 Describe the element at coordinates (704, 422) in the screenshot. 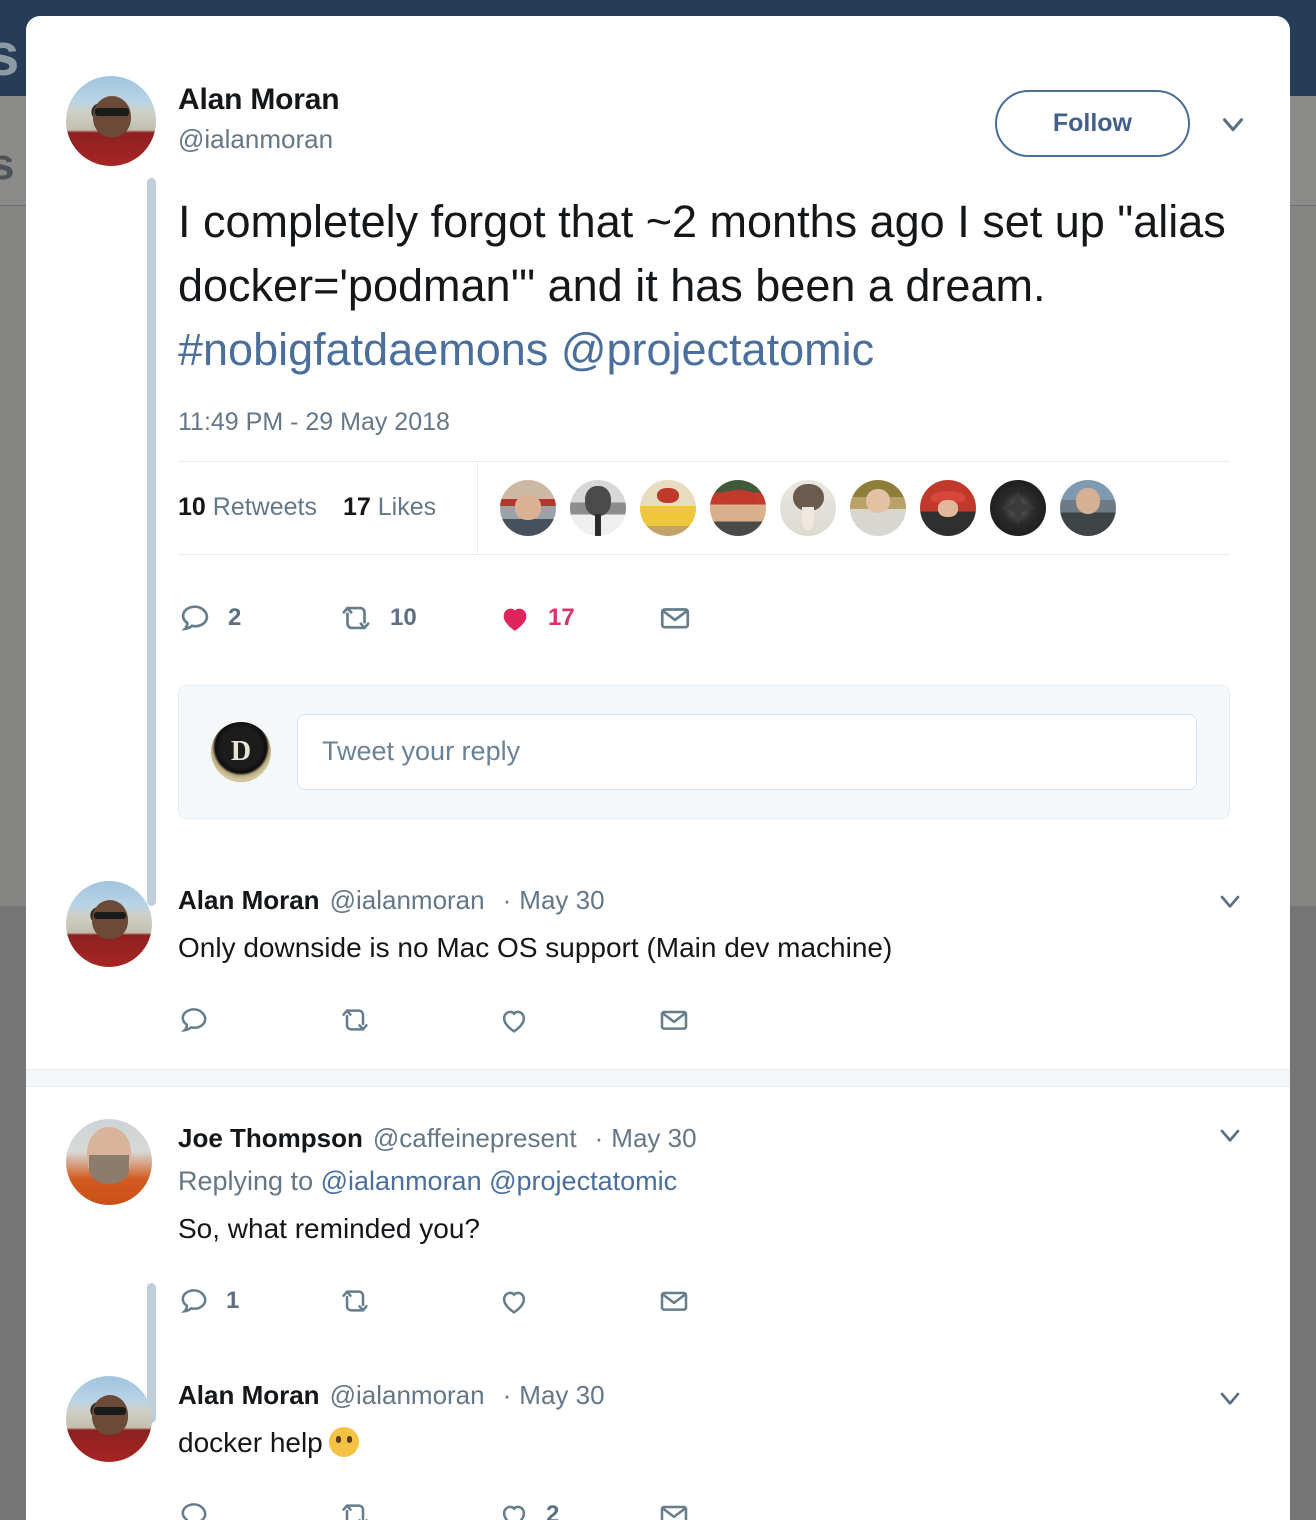

I see `tweet-timestamp: 11:49 PM - 29 May 2018` at that location.